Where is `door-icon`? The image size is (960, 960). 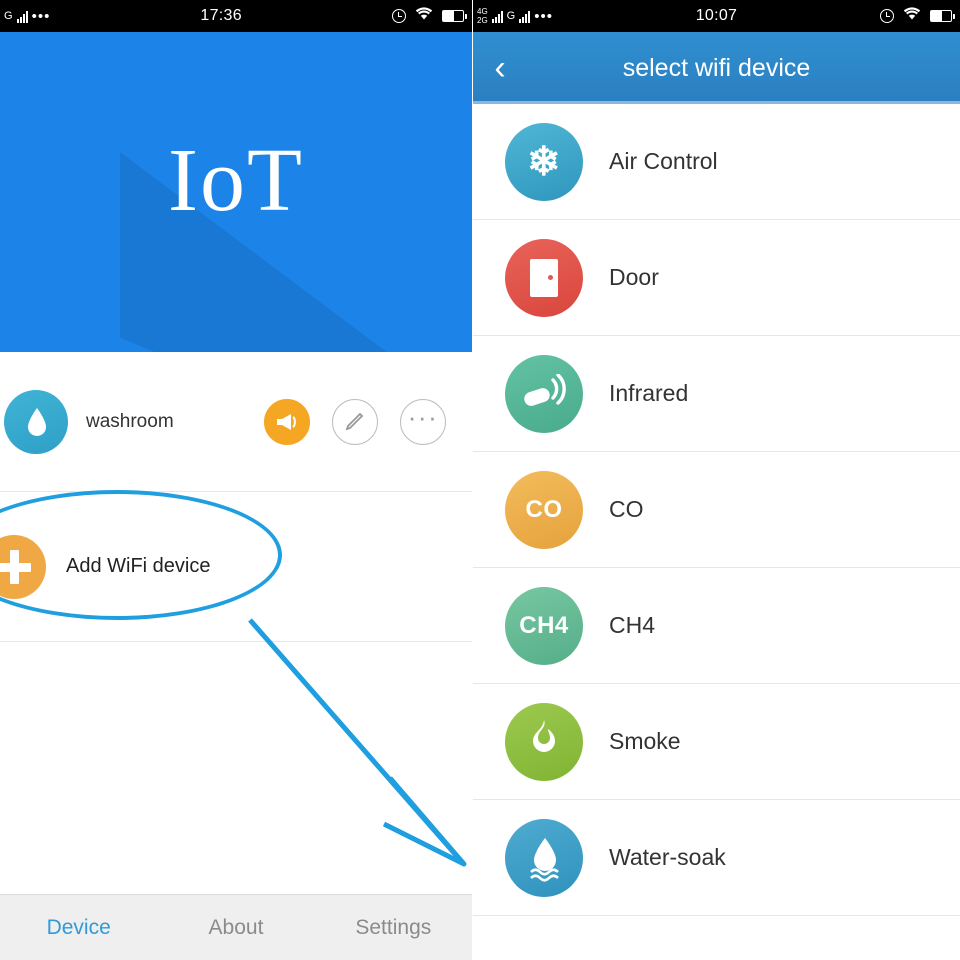
door-icon is located at coordinates (544, 277).